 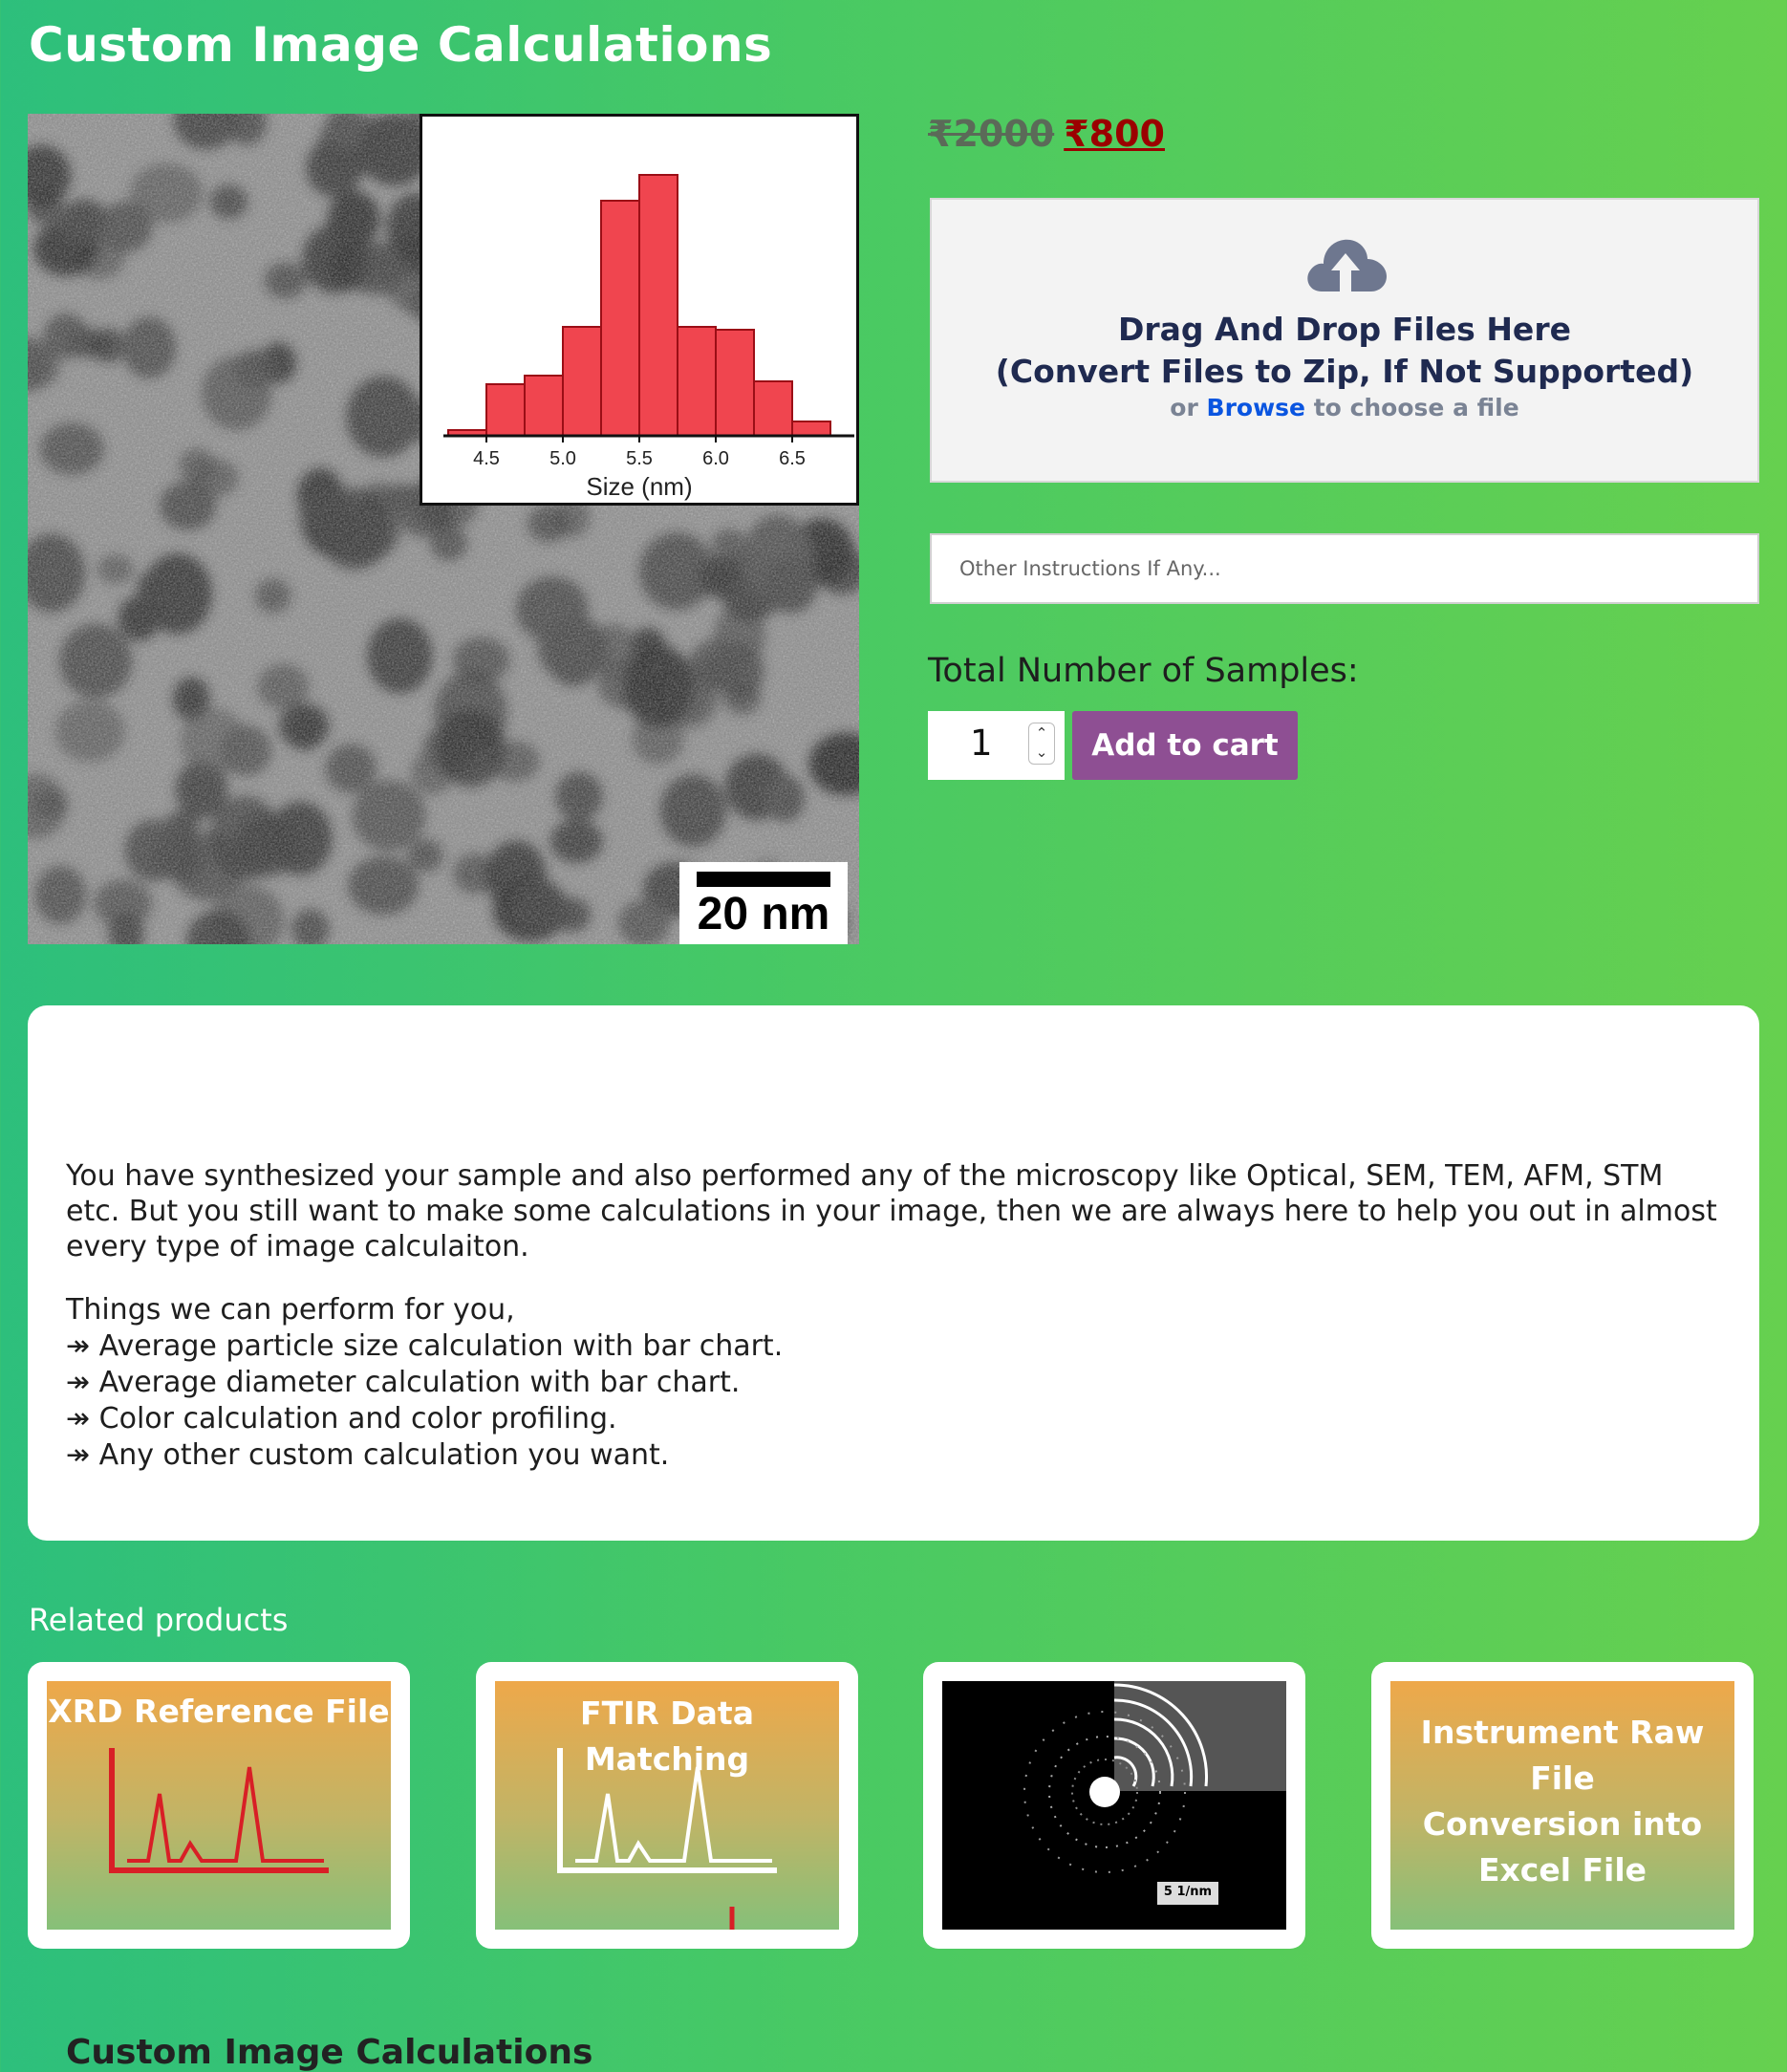 I want to click on ftir-peaks-icon, so click(x=667, y=1839).